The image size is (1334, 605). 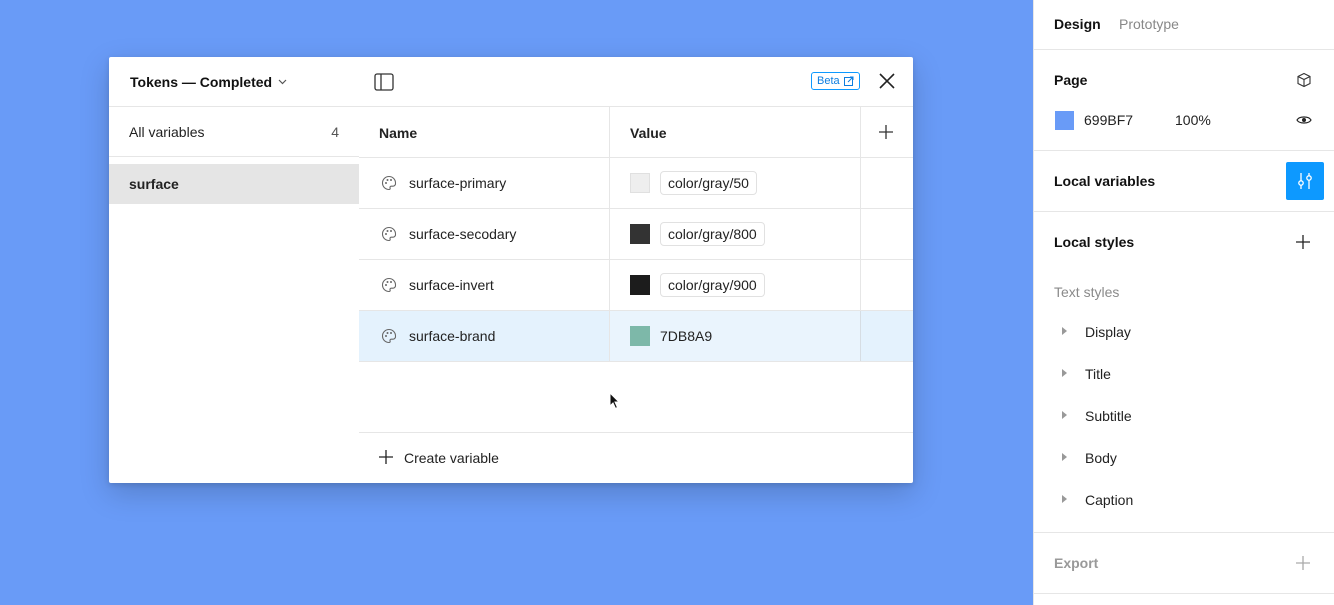 What do you see at coordinates (1184, 375) in the screenshot?
I see `style-item-title: Title` at bounding box center [1184, 375].